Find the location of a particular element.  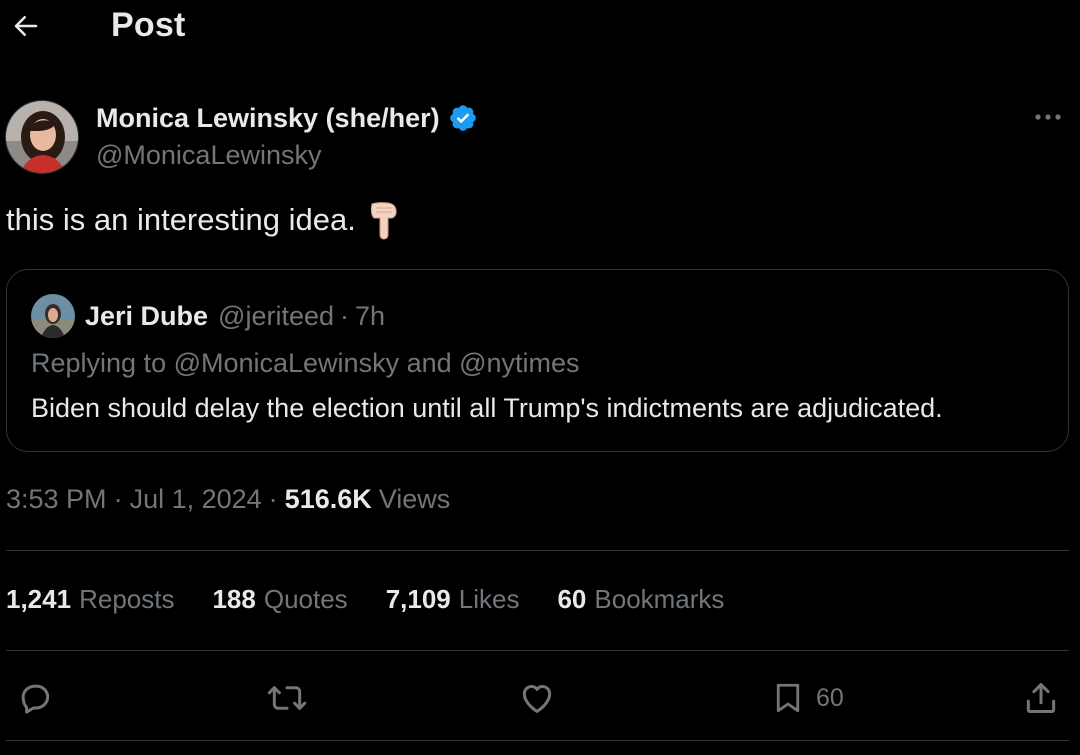

bookmark-button: 60 is located at coordinates (807, 698).